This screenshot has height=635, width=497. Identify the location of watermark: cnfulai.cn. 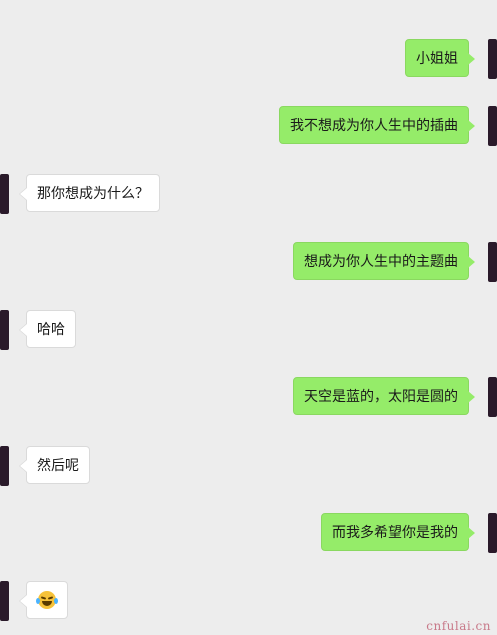
(458, 626).